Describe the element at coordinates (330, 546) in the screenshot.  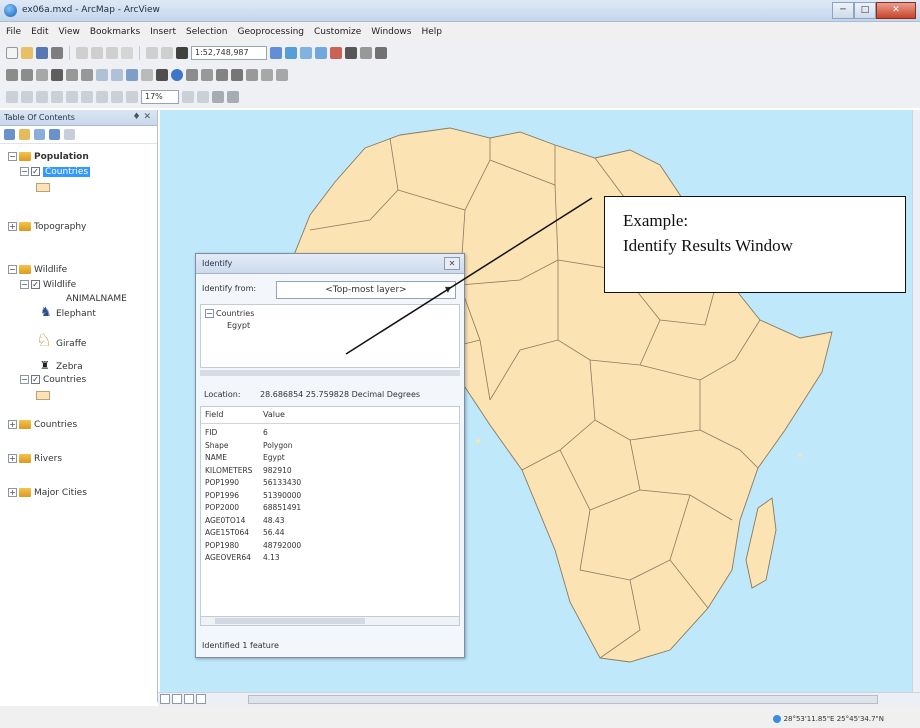
I see `attribute-row: POP1980 48792000` at that location.